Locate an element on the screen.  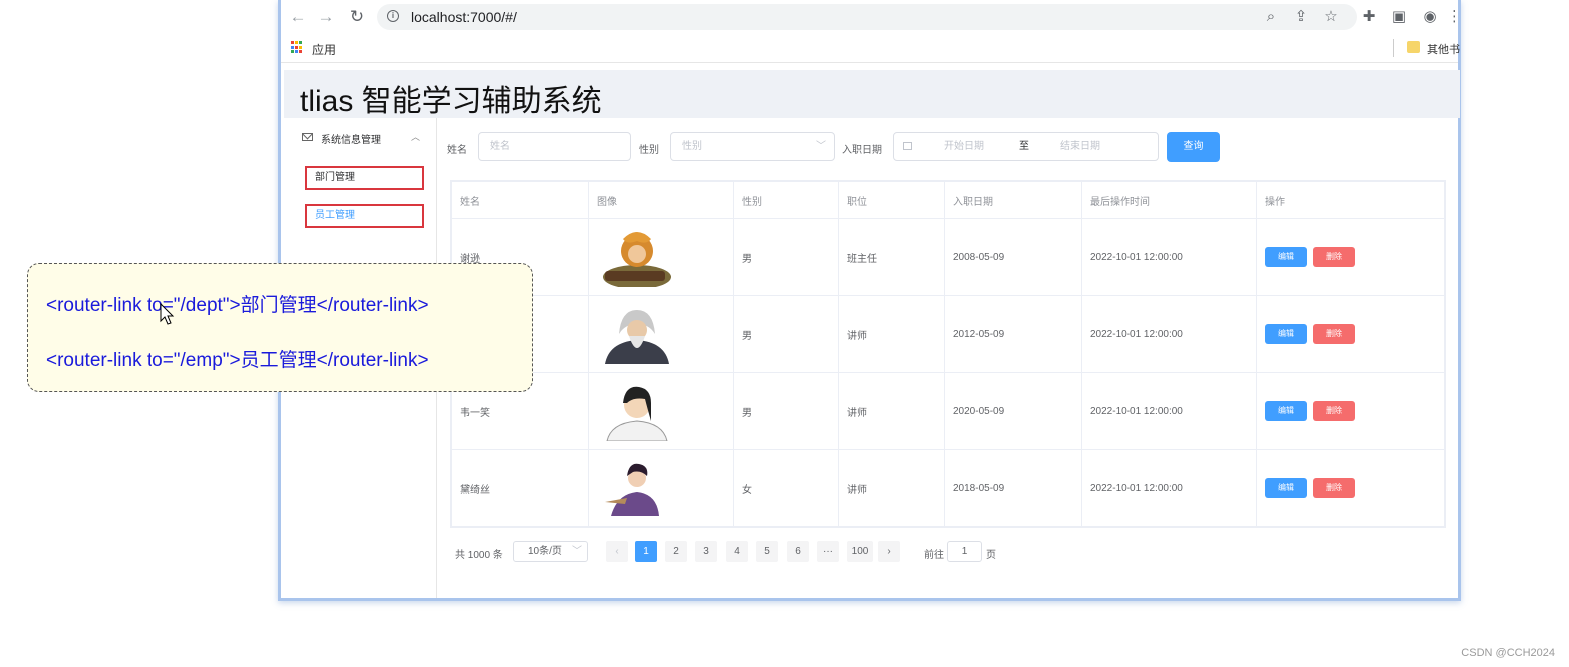
cell-entry-date: 2018-05-09 is located at coordinates (1013, 488).